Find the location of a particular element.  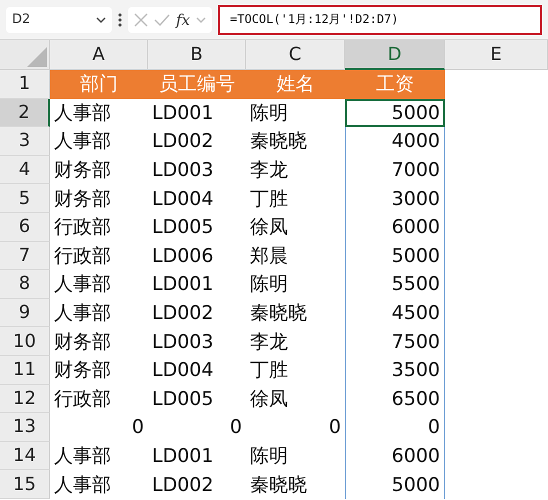

table-cell-text: 郑晨 is located at coordinates (269, 256).